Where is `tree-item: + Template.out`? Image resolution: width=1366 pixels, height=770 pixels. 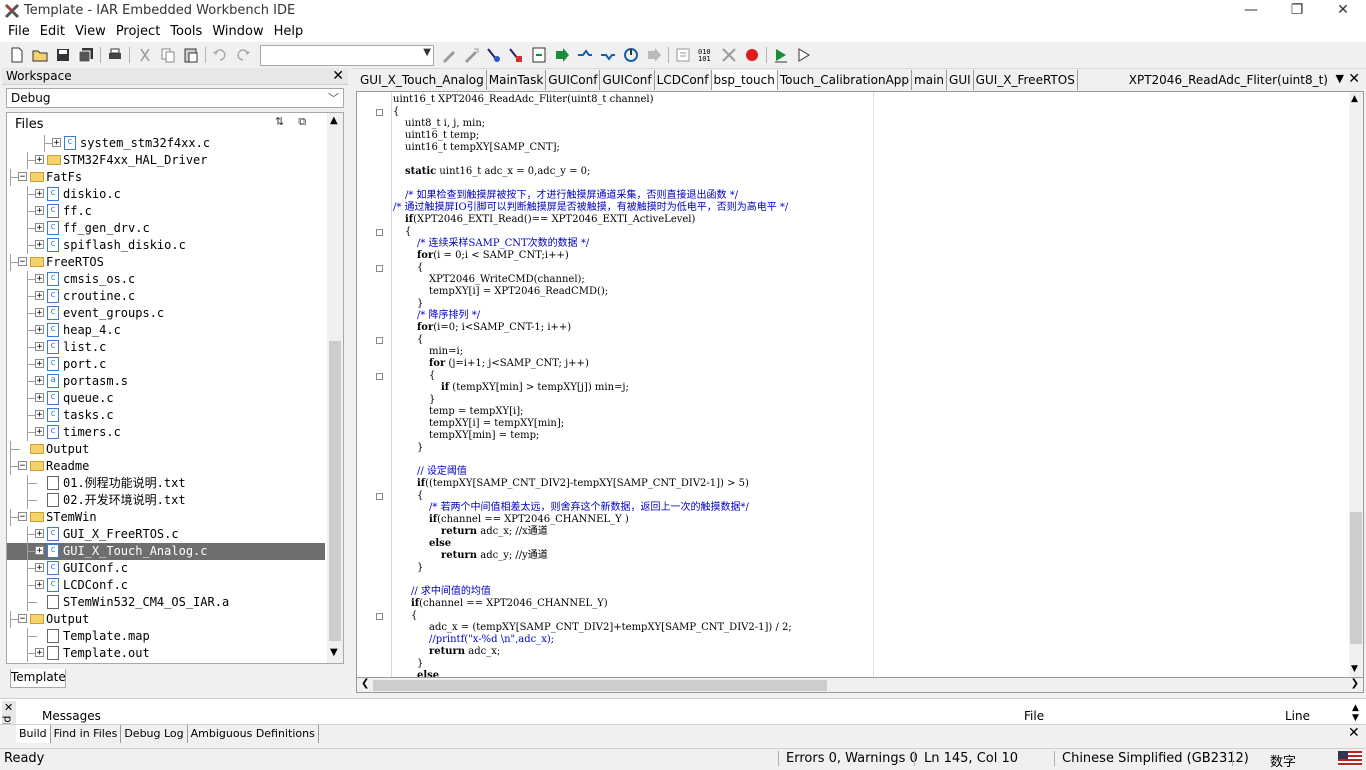
tree-item: + Template.out is located at coordinates (166, 653).